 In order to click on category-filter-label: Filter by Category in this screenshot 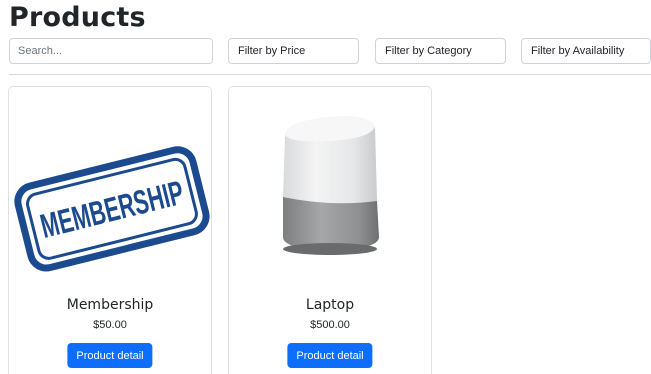, I will do `click(428, 51)`.